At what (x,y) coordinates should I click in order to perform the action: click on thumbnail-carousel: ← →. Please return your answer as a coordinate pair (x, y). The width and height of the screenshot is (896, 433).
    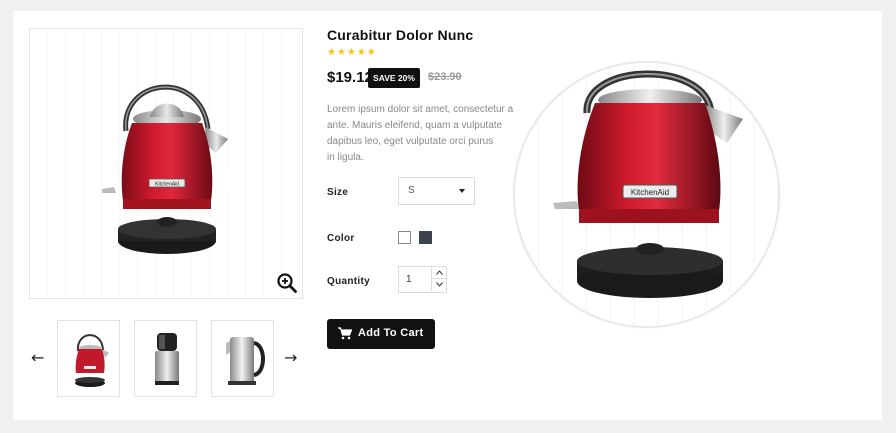
    Looking at the image, I should click on (166, 359).